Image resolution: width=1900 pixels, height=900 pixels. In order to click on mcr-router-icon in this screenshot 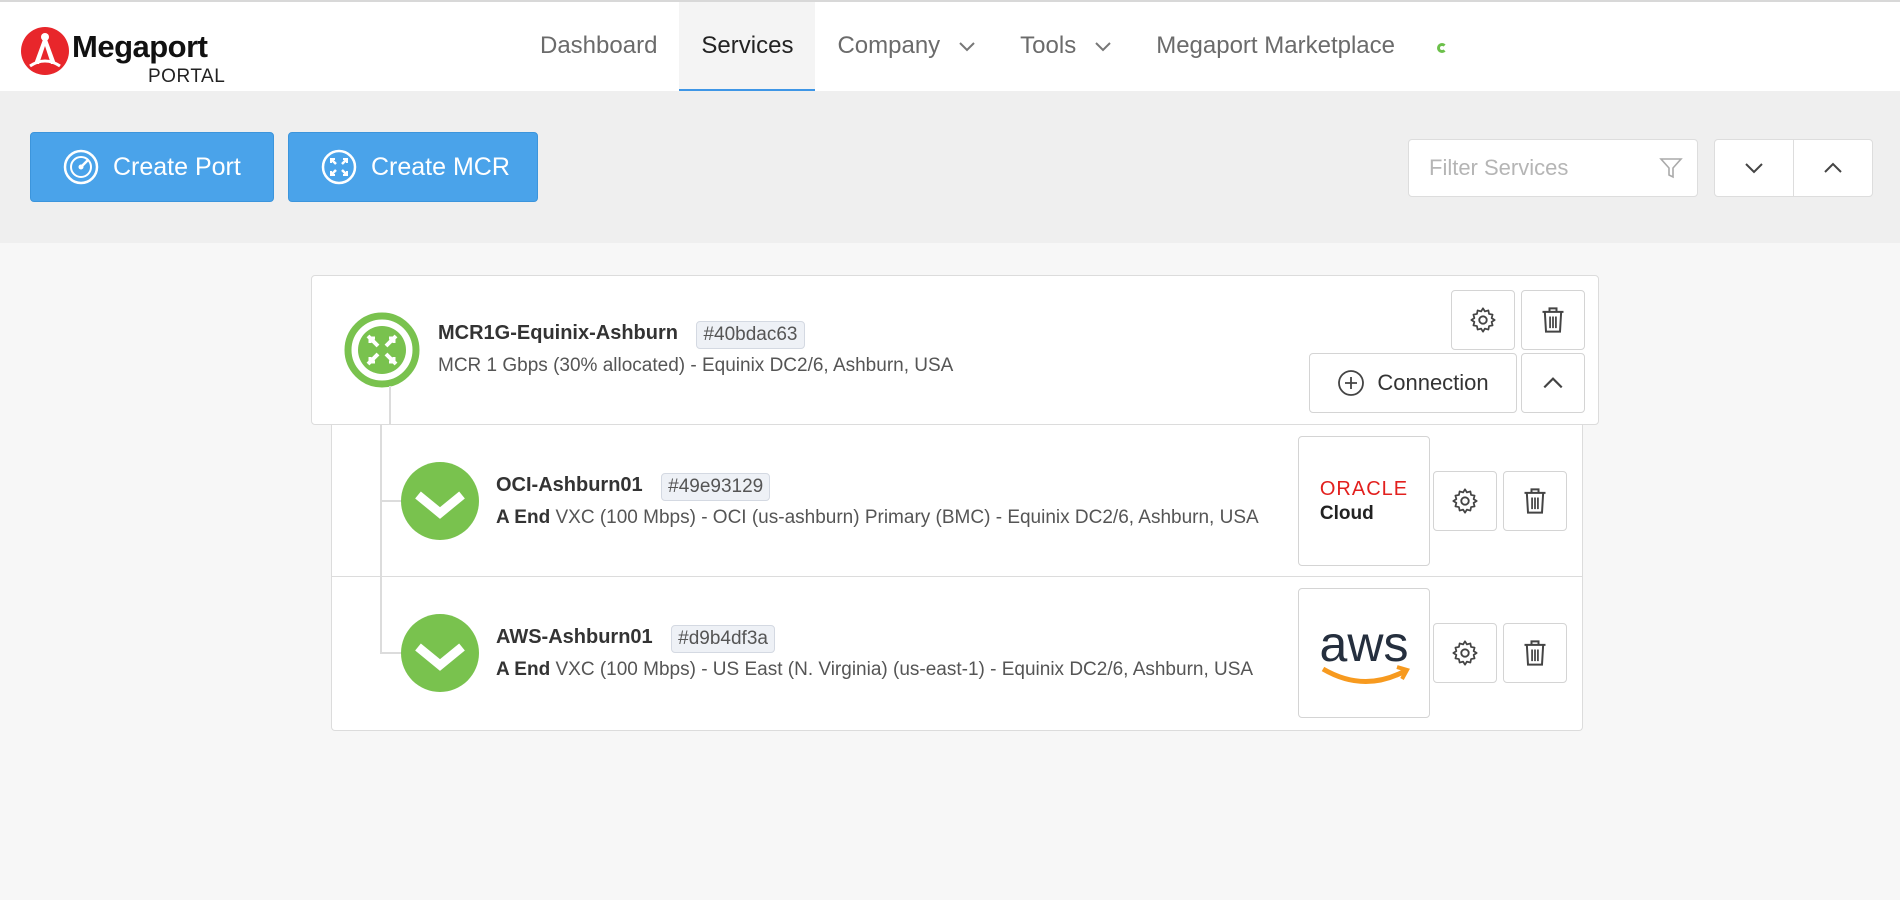, I will do `click(339, 167)`.